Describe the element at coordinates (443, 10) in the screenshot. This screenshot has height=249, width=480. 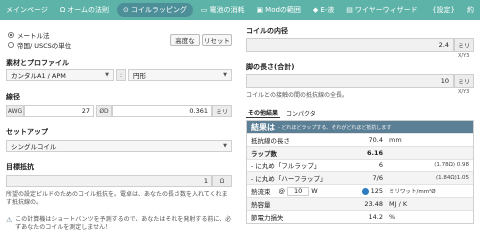
I see `nav-settings: {設定}` at that location.